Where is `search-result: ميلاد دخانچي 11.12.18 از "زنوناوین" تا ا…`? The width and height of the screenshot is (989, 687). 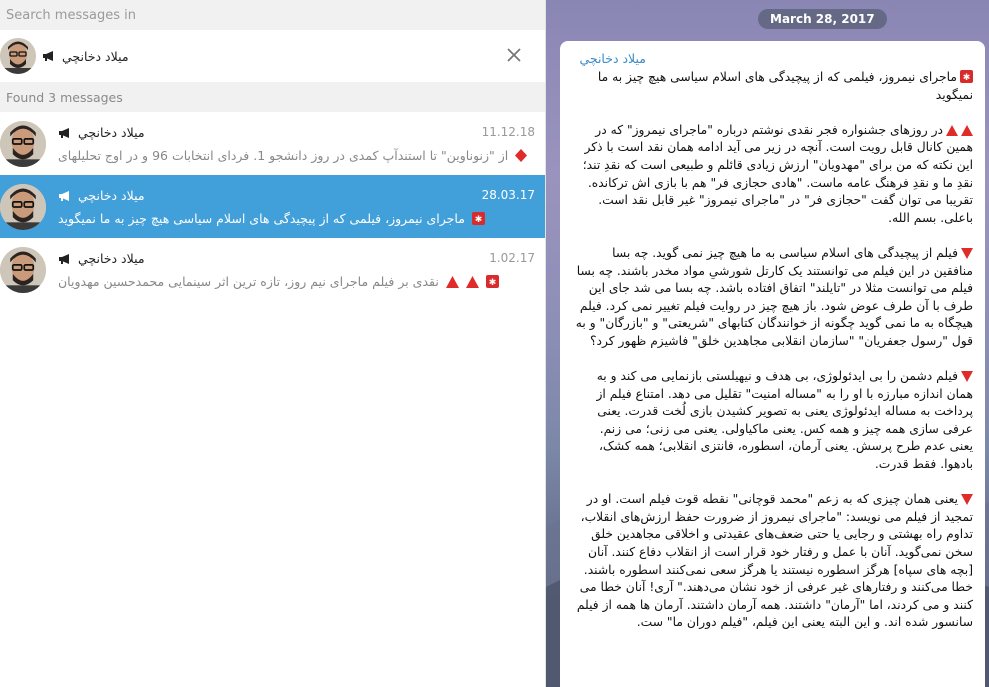 search-result: ميلاد دخانچي 11.12.18 از "زنوناوین" تا ا… is located at coordinates (272, 143).